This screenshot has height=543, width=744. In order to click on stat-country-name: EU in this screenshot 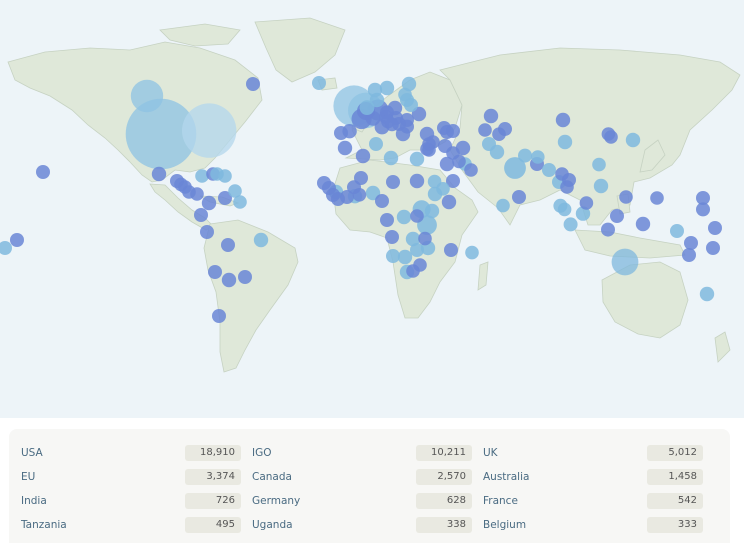, I will do `click(28, 477)`.